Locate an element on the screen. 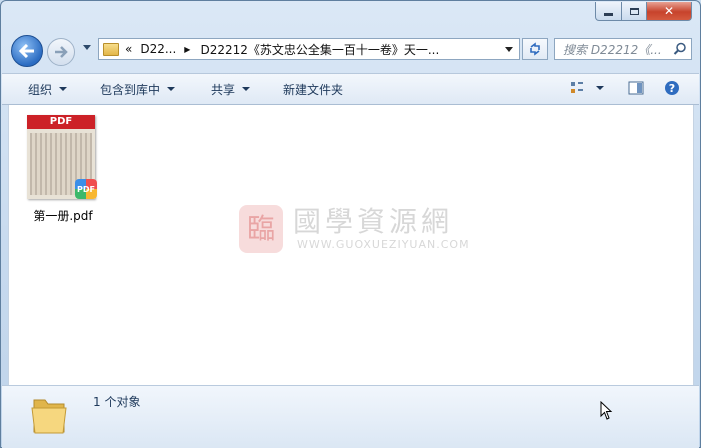  arrow-right-icon is located at coordinates (61, 52).